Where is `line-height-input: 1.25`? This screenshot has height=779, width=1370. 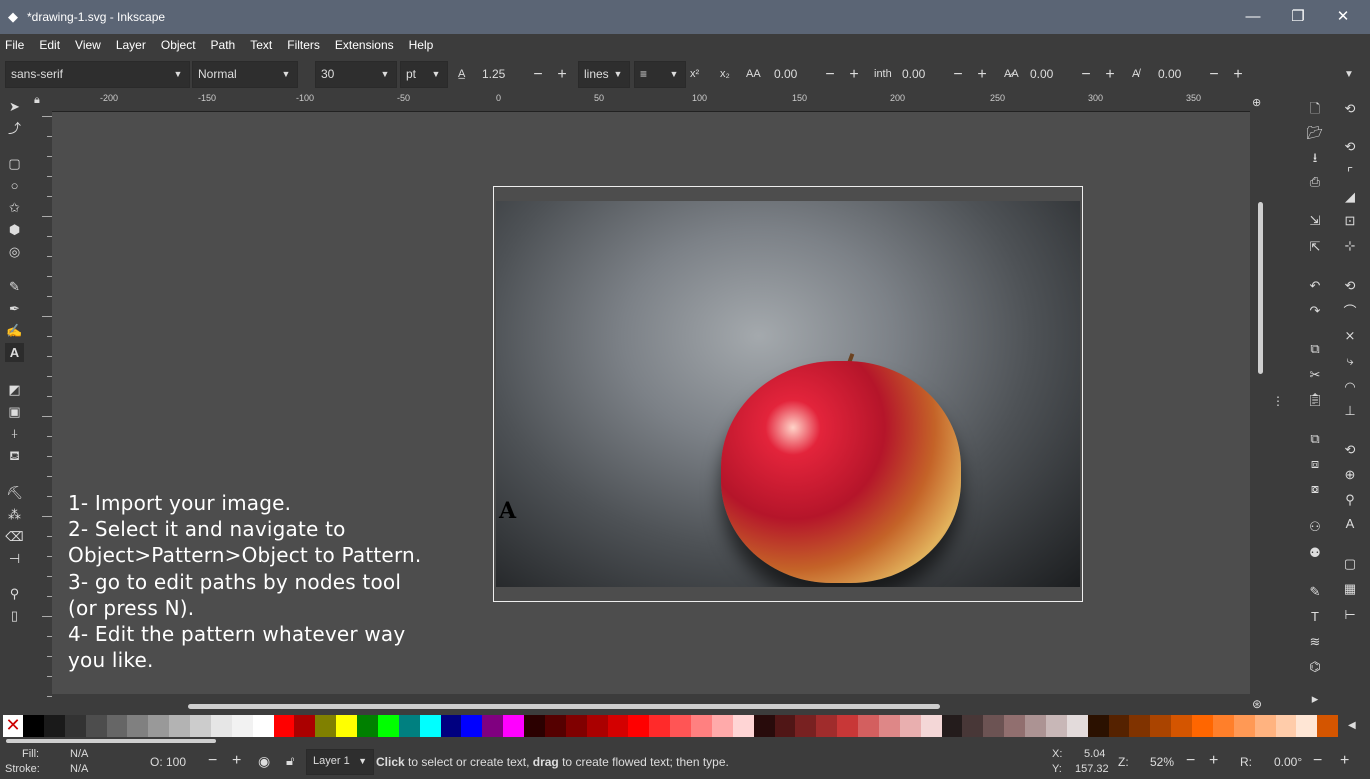
line-height-input: 1.25 is located at coordinates (493, 74).